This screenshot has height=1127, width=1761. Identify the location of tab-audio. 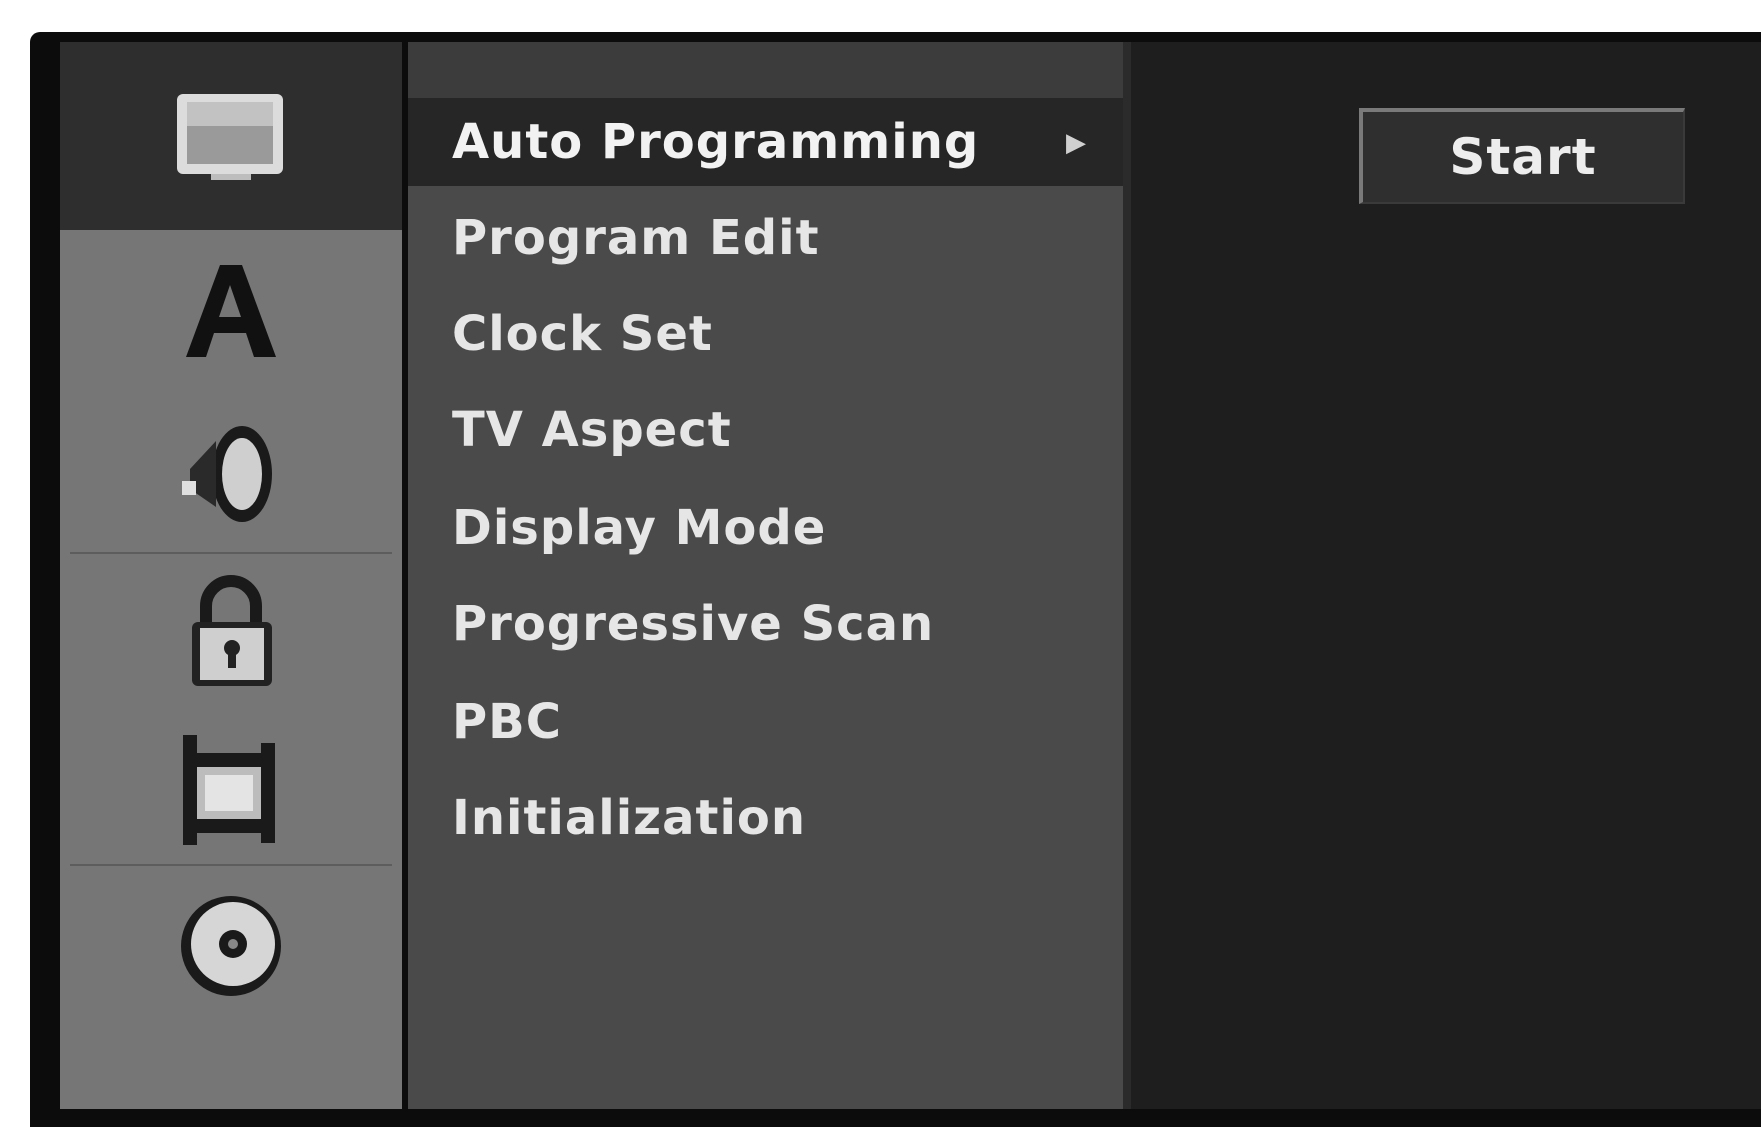
(231, 474).